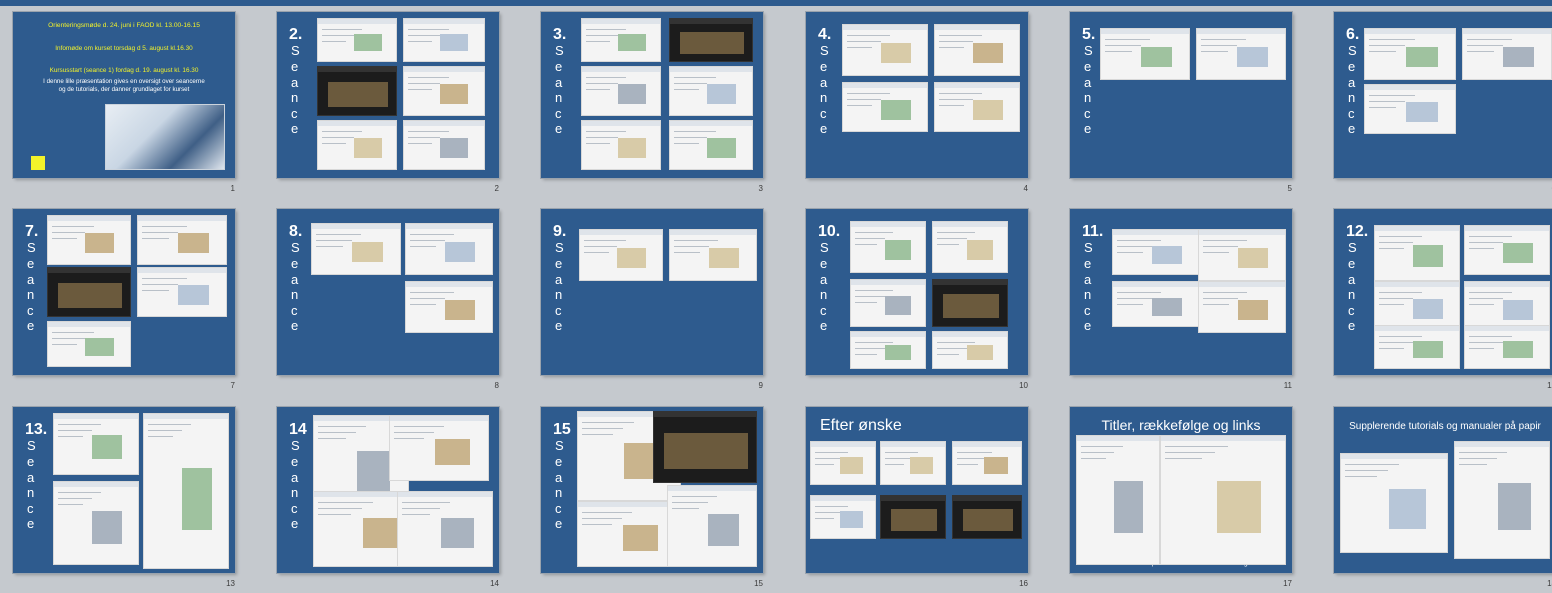 The height and width of the screenshot is (593, 1552). Describe the element at coordinates (298, 476) in the screenshot. I see `slide-title: 14 Seance` at that location.